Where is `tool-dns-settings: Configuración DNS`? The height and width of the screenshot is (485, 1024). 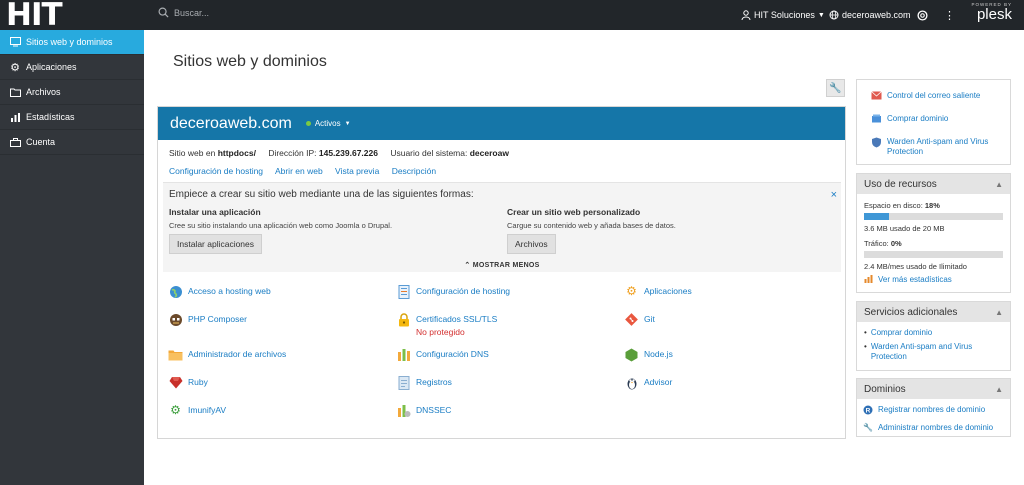 tool-dns-settings: Configuración DNS is located at coordinates (442, 354).